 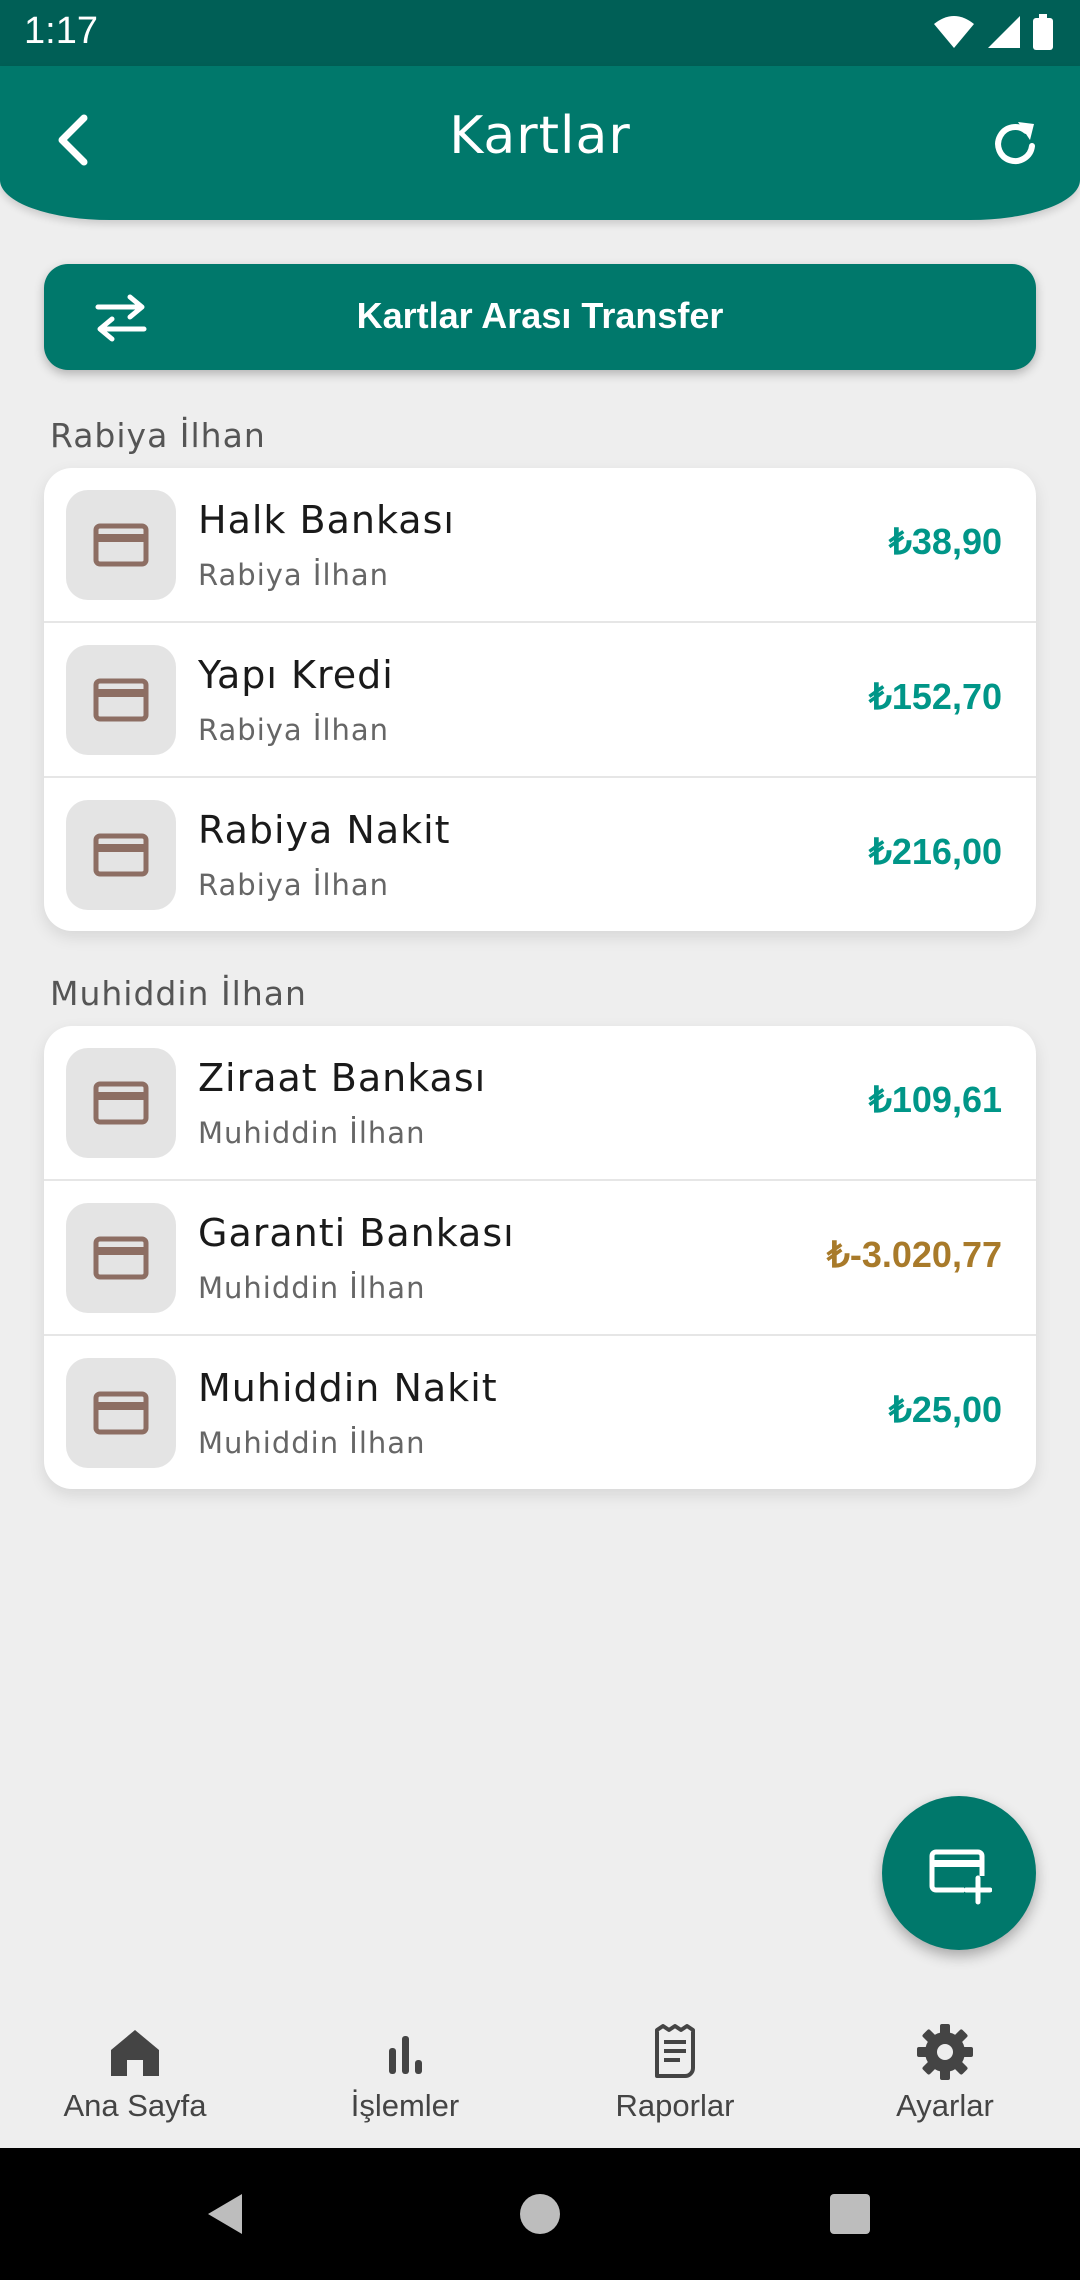 I want to click on system-recents-icon, so click(x=850, y=2214).